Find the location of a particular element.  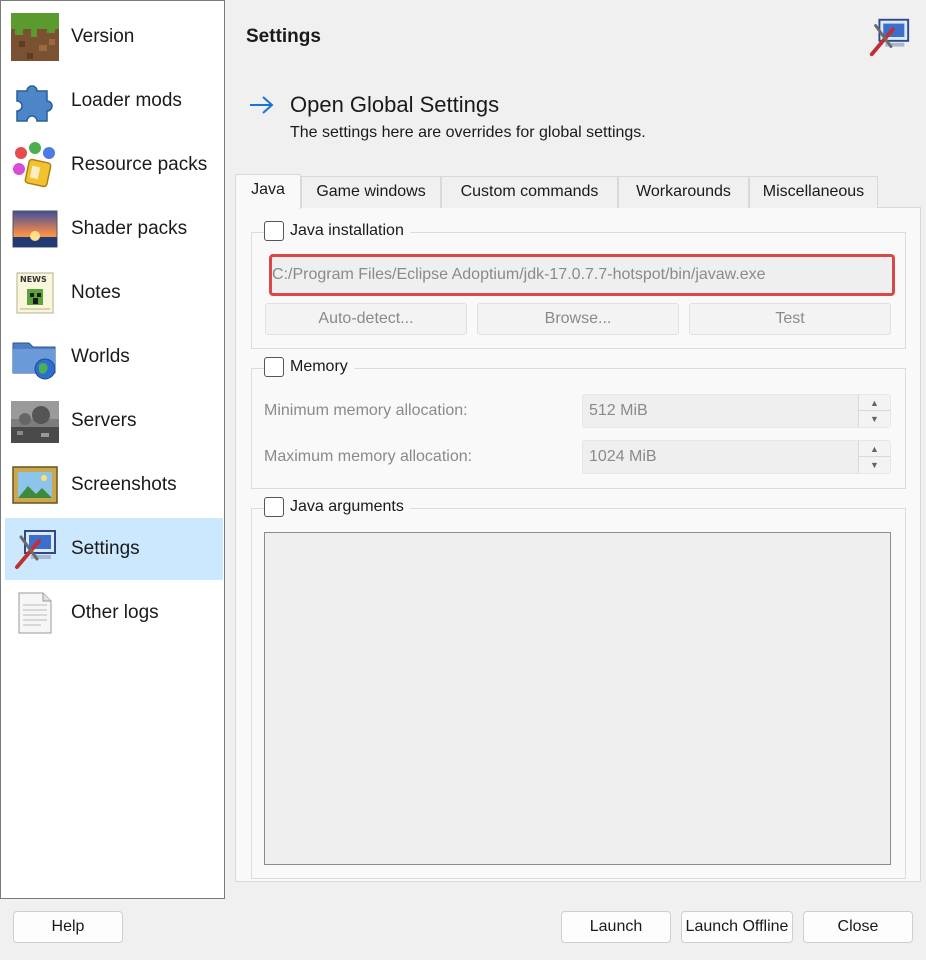

sidebar-item-shader-packs: Shader packs is located at coordinates (114, 229).